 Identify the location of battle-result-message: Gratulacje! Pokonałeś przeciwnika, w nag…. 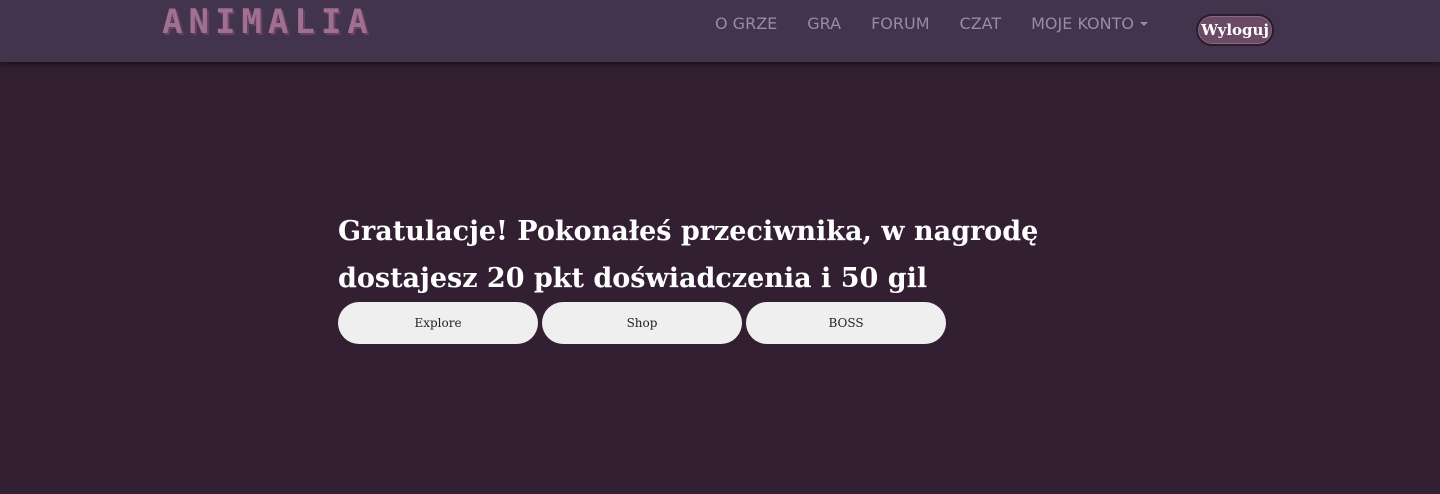
(688, 255).